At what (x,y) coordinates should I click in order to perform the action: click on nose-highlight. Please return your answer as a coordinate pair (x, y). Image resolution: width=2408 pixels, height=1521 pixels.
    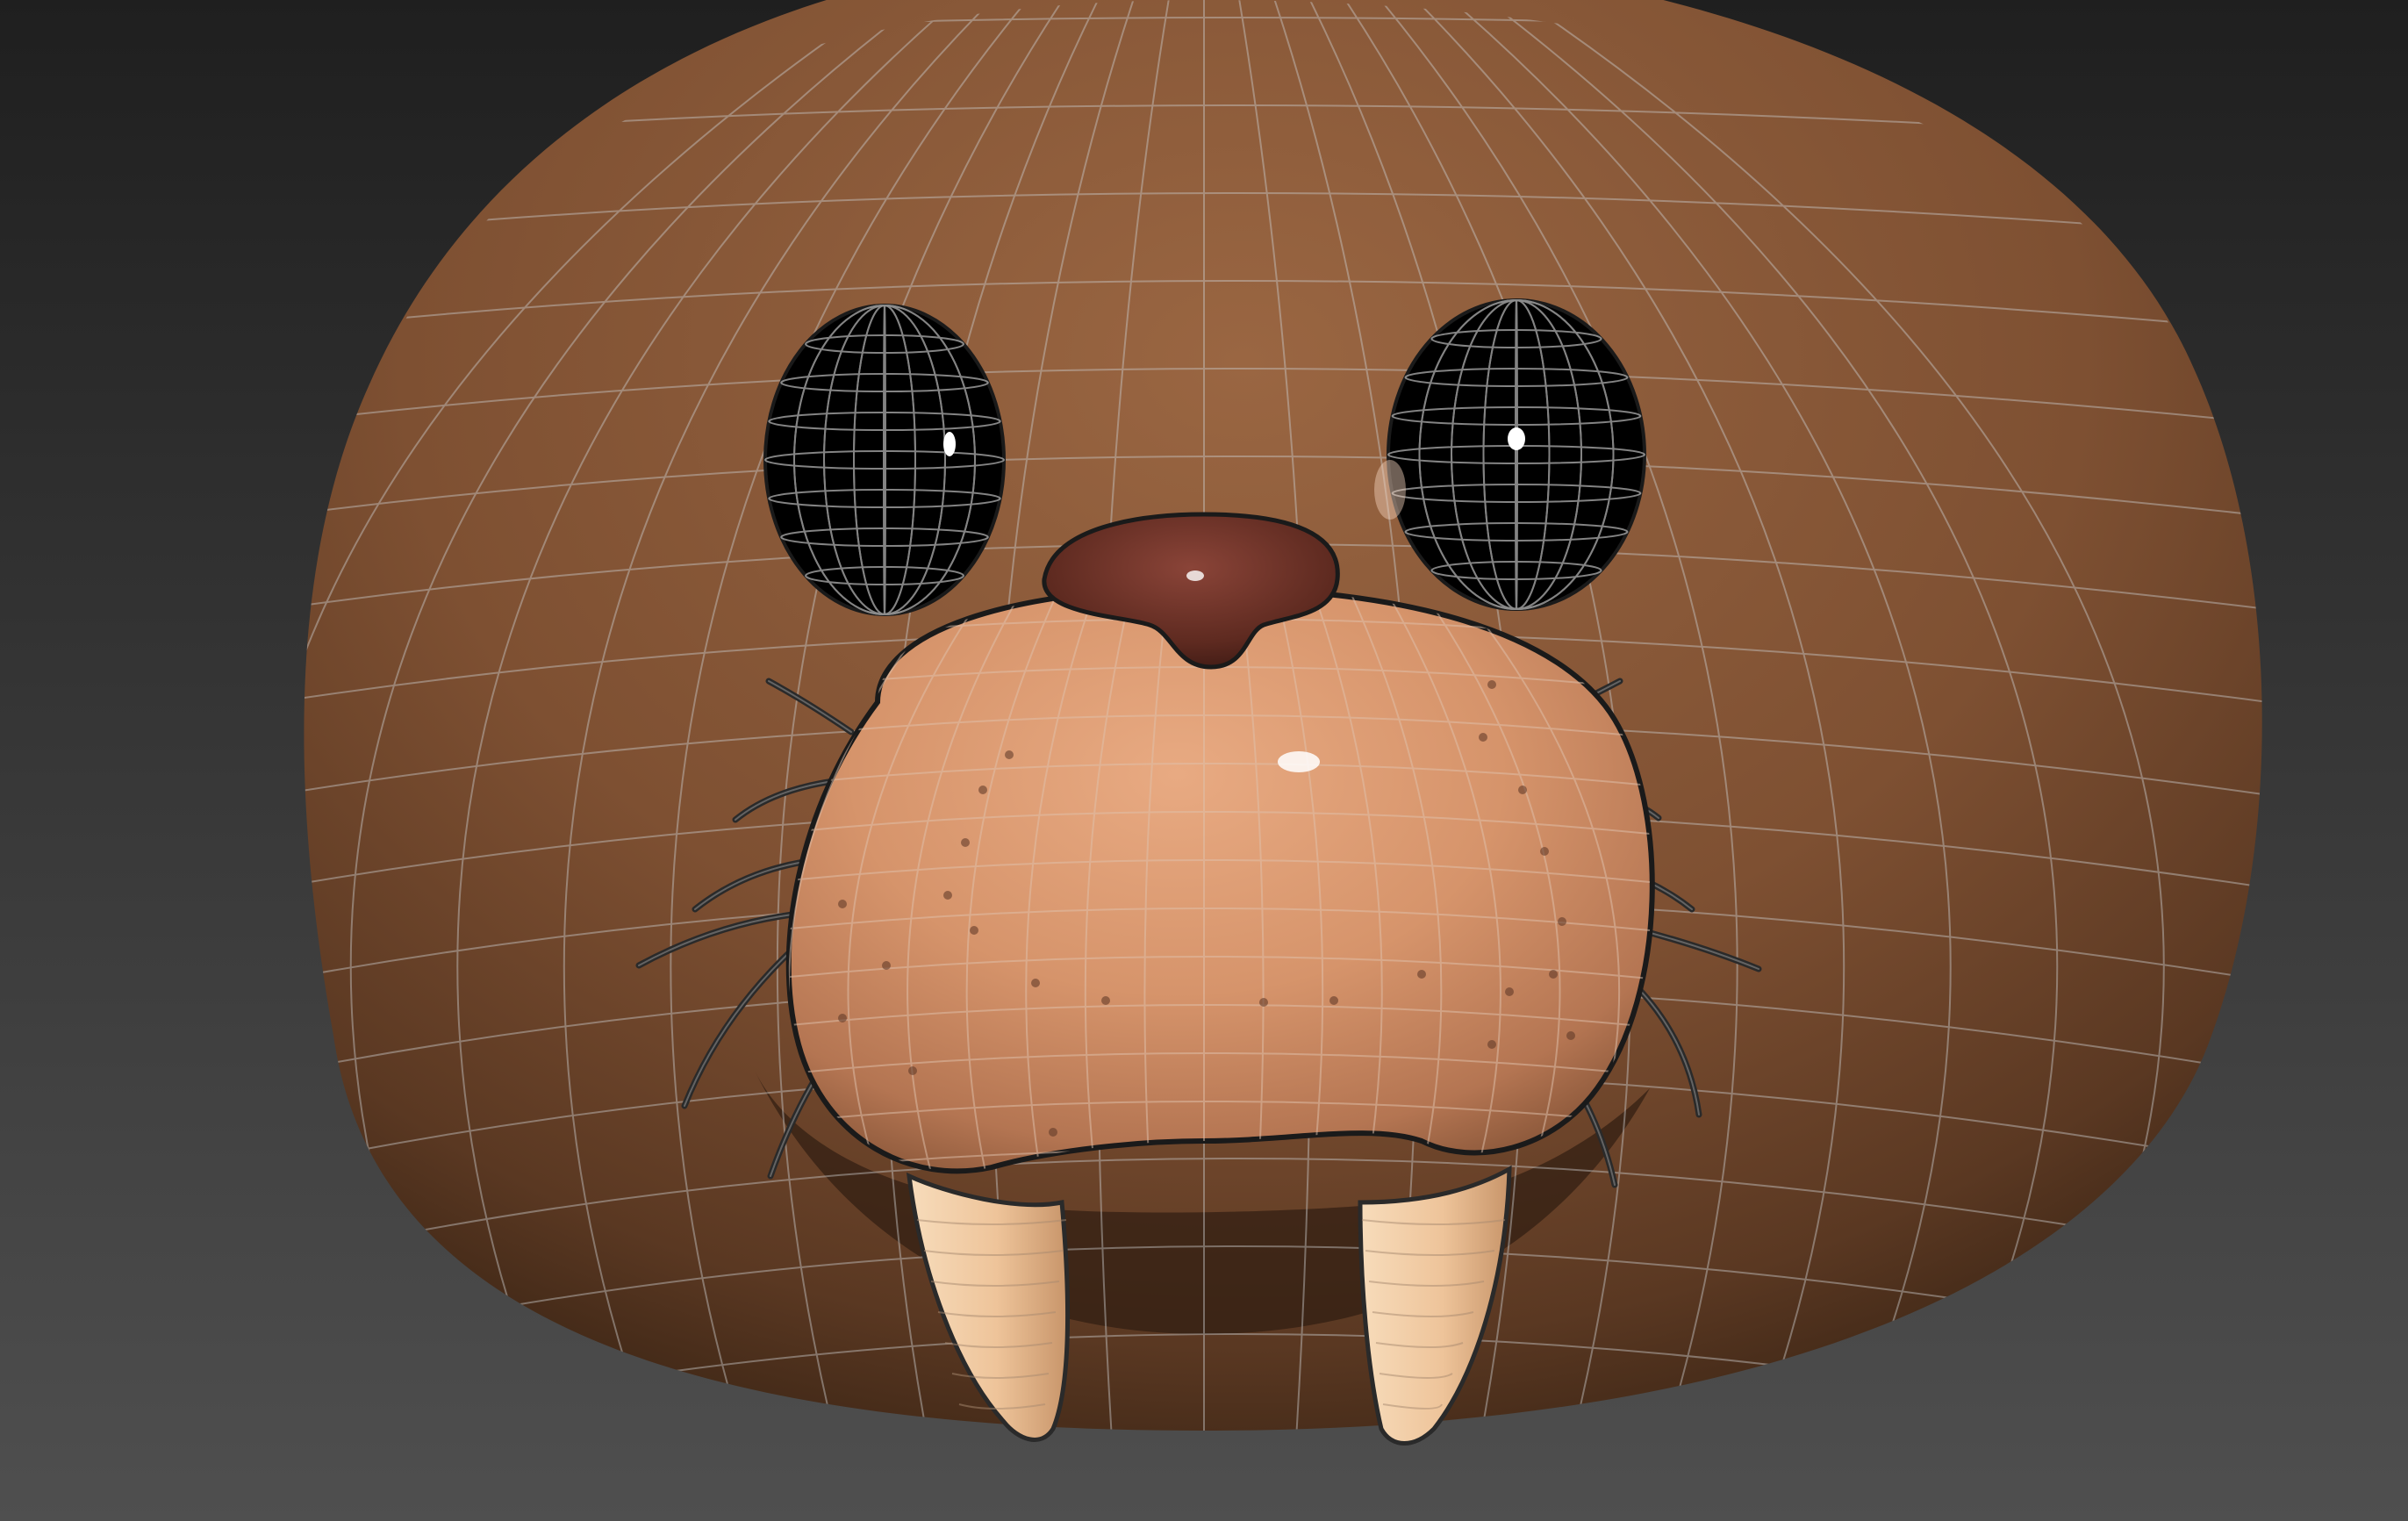
    Looking at the image, I should click on (1195, 575).